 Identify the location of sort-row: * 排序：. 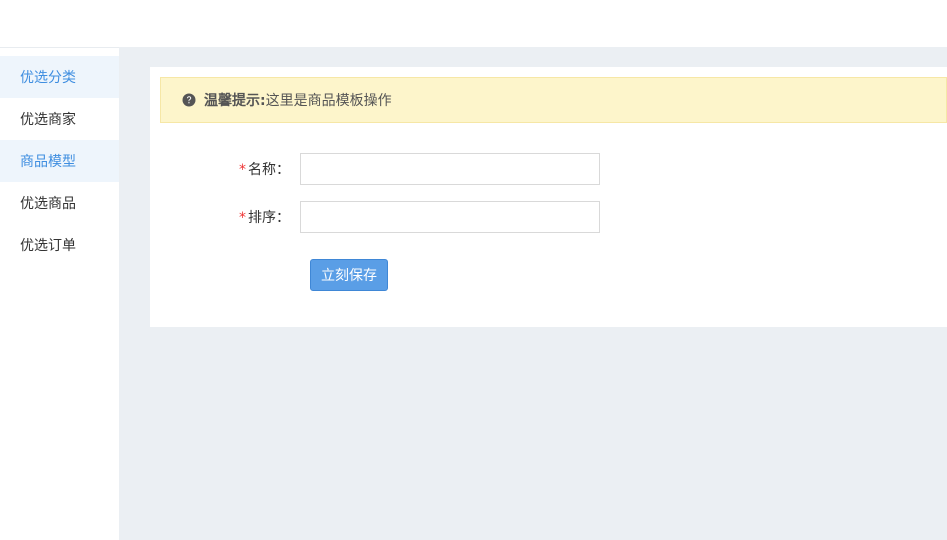
(548, 217).